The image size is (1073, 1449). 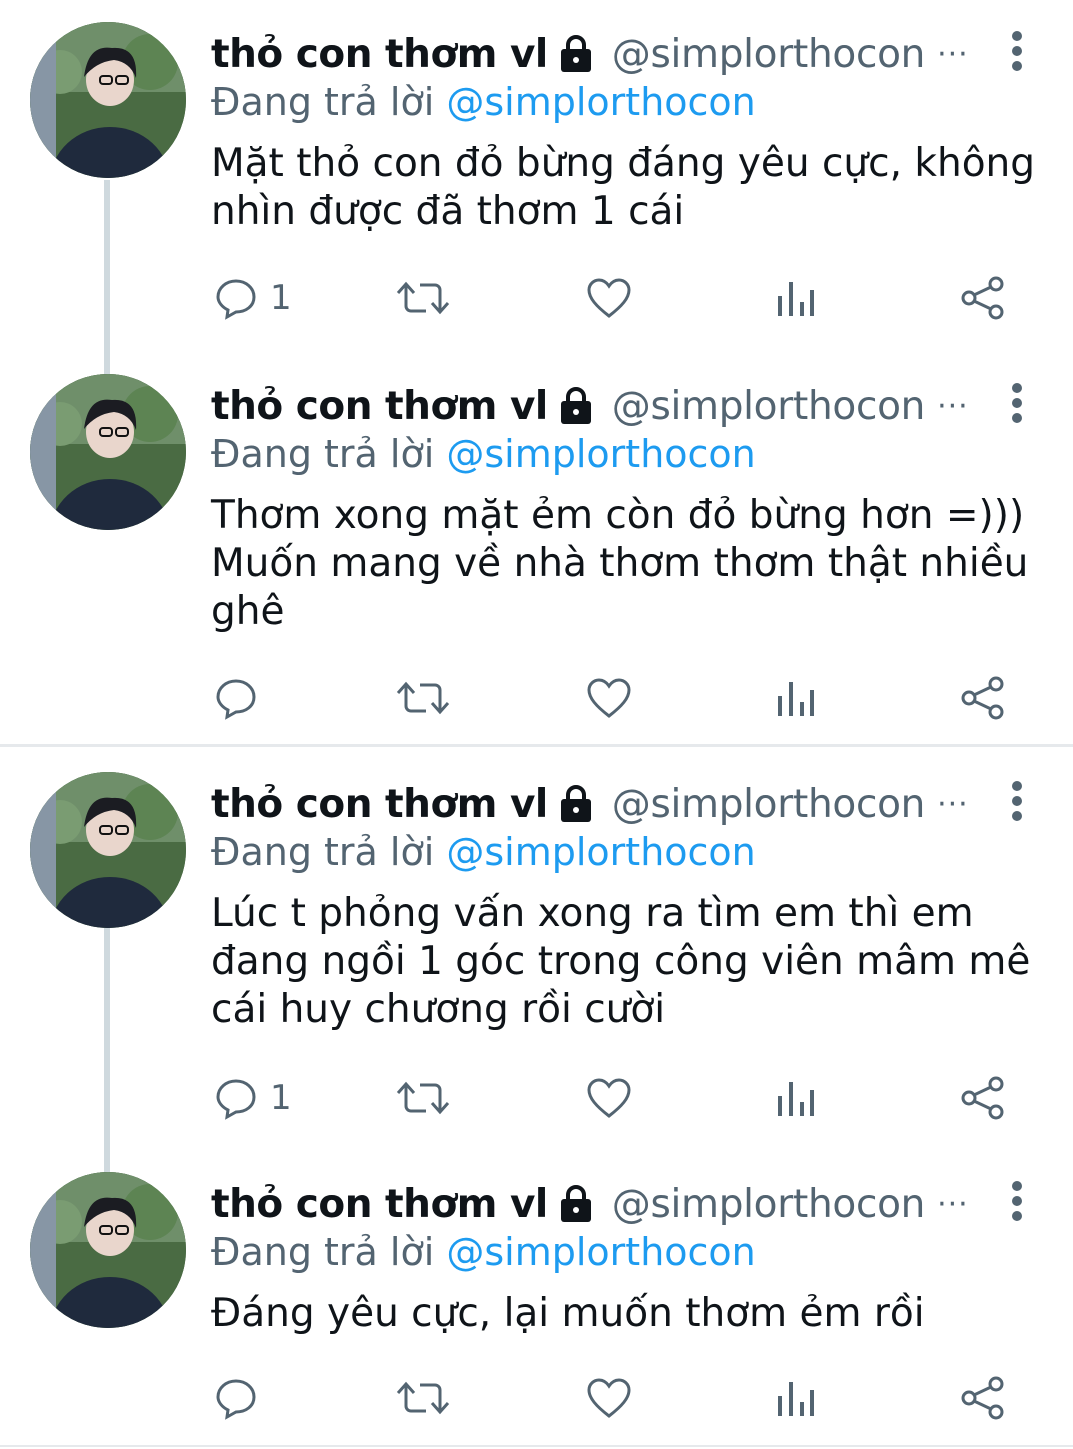 I want to click on tweet-text: Đáng yêu cực, lại muốn thơm ẻm rồi, so click(x=568, y=1313).